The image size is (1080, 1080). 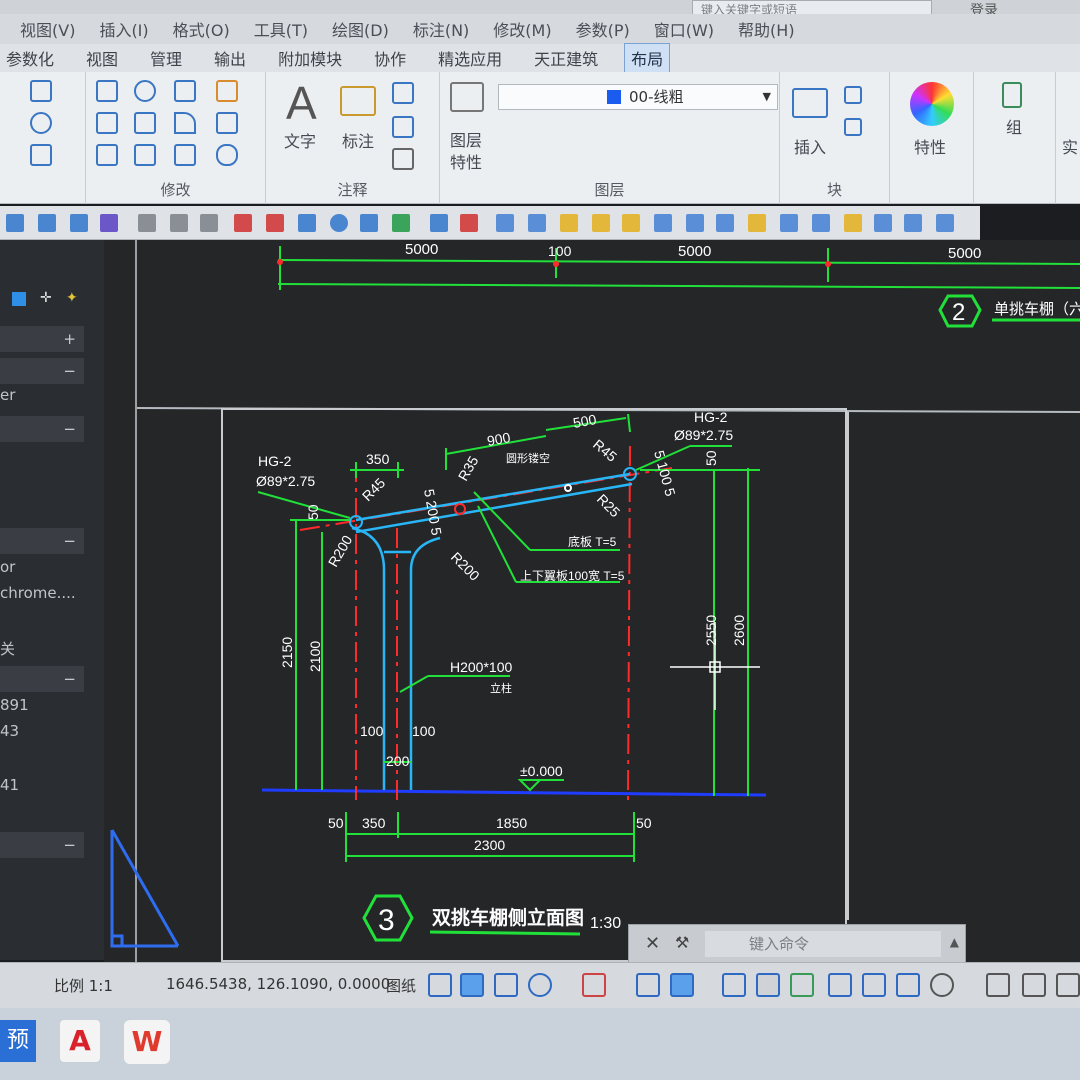 I want to click on taskbar: 预 A W, so click(x=540, y=1044).